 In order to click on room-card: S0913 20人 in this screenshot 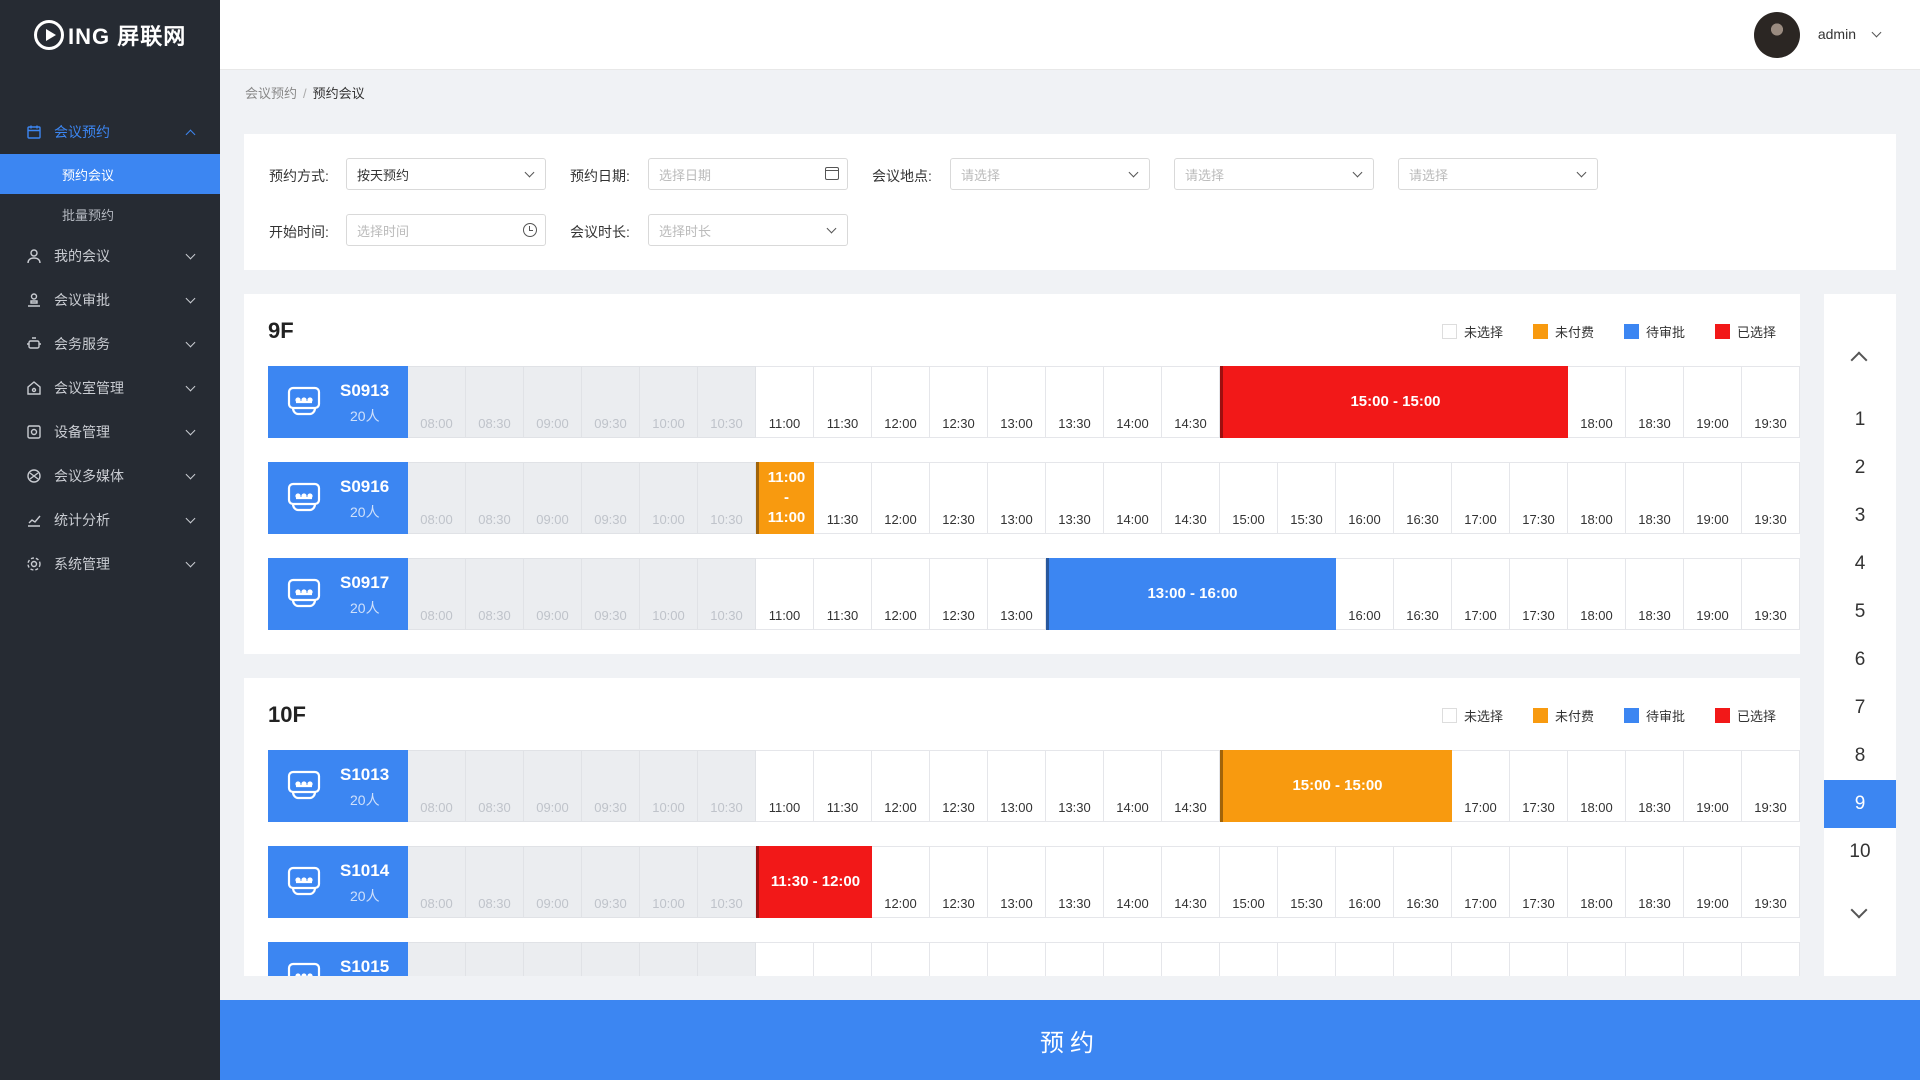, I will do `click(338, 402)`.